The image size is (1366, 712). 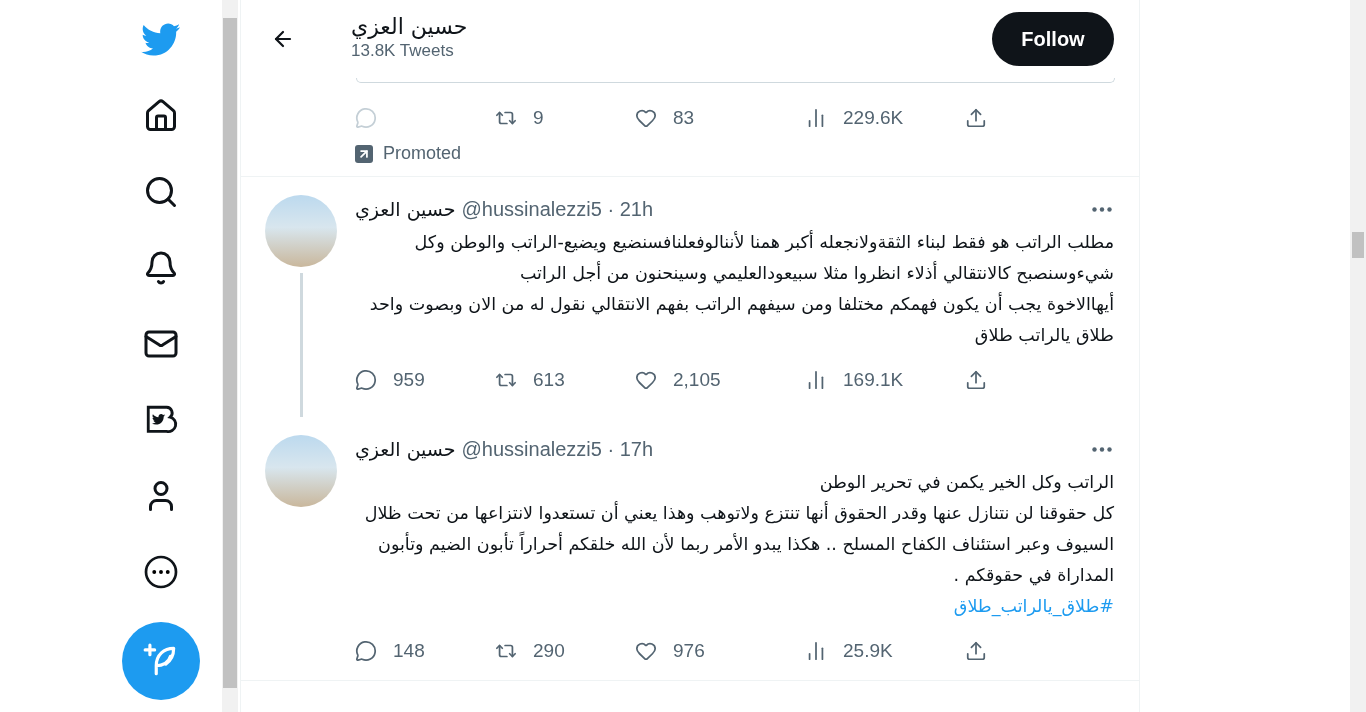 I want to click on bird-icon, so click(x=161, y=40).